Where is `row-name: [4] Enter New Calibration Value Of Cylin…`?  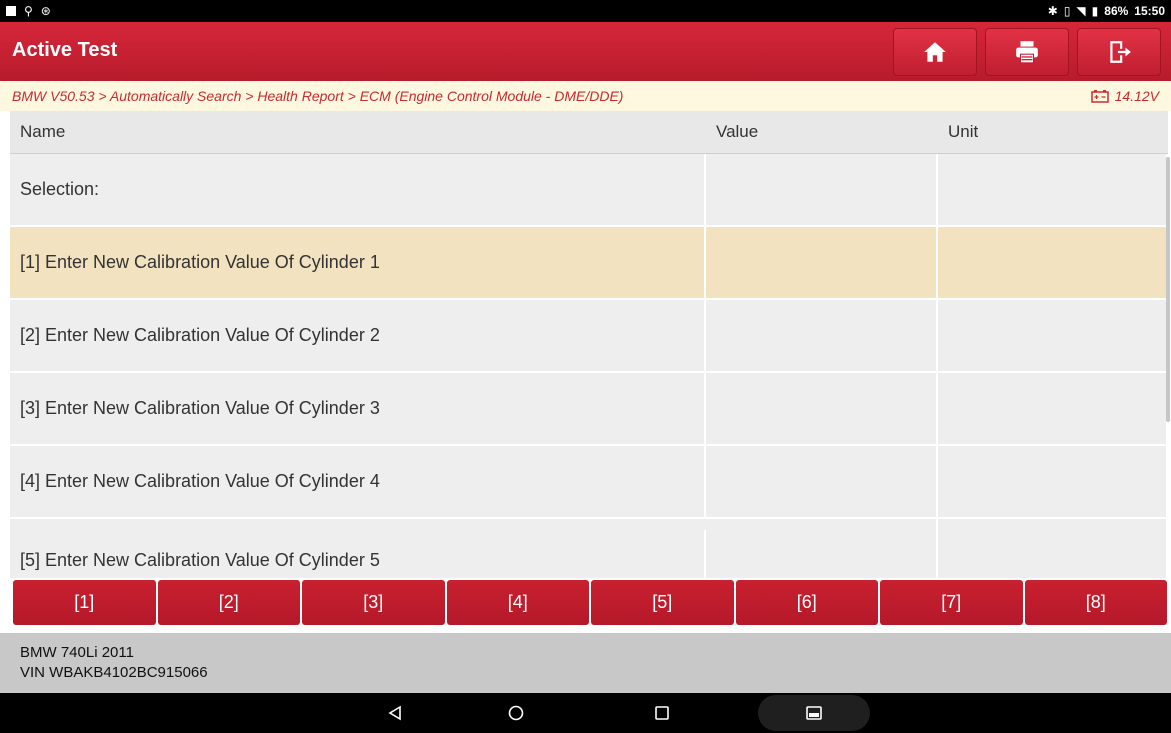 row-name: [4] Enter New Calibration Value Of Cylin… is located at coordinates (358, 481).